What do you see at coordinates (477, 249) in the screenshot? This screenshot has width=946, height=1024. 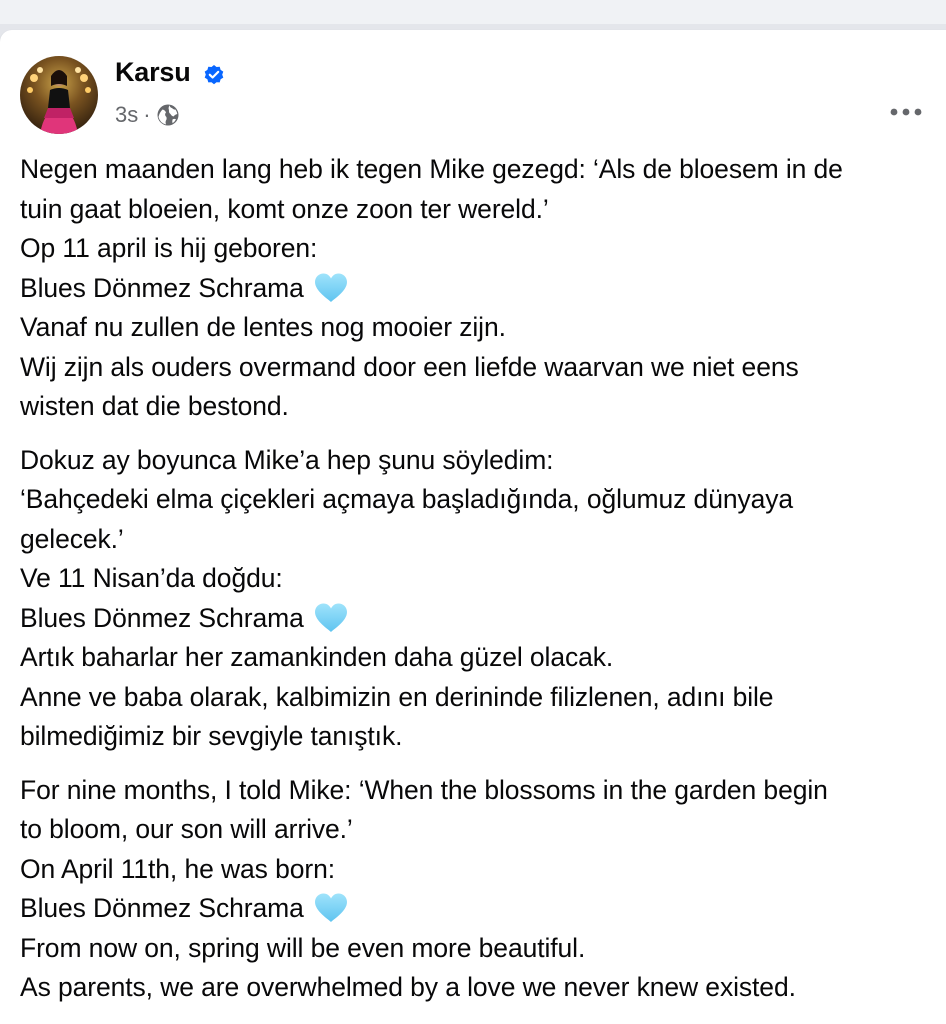 I see `post-line: Op 11 april is hij geboren:` at bounding box center [477, 249].